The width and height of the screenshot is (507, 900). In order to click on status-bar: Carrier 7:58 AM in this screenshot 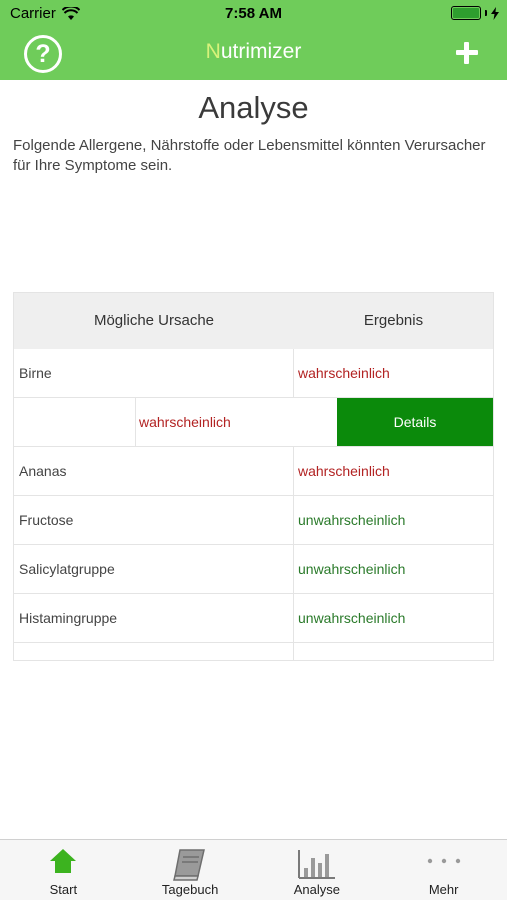, I will do `click(253, 14)`.